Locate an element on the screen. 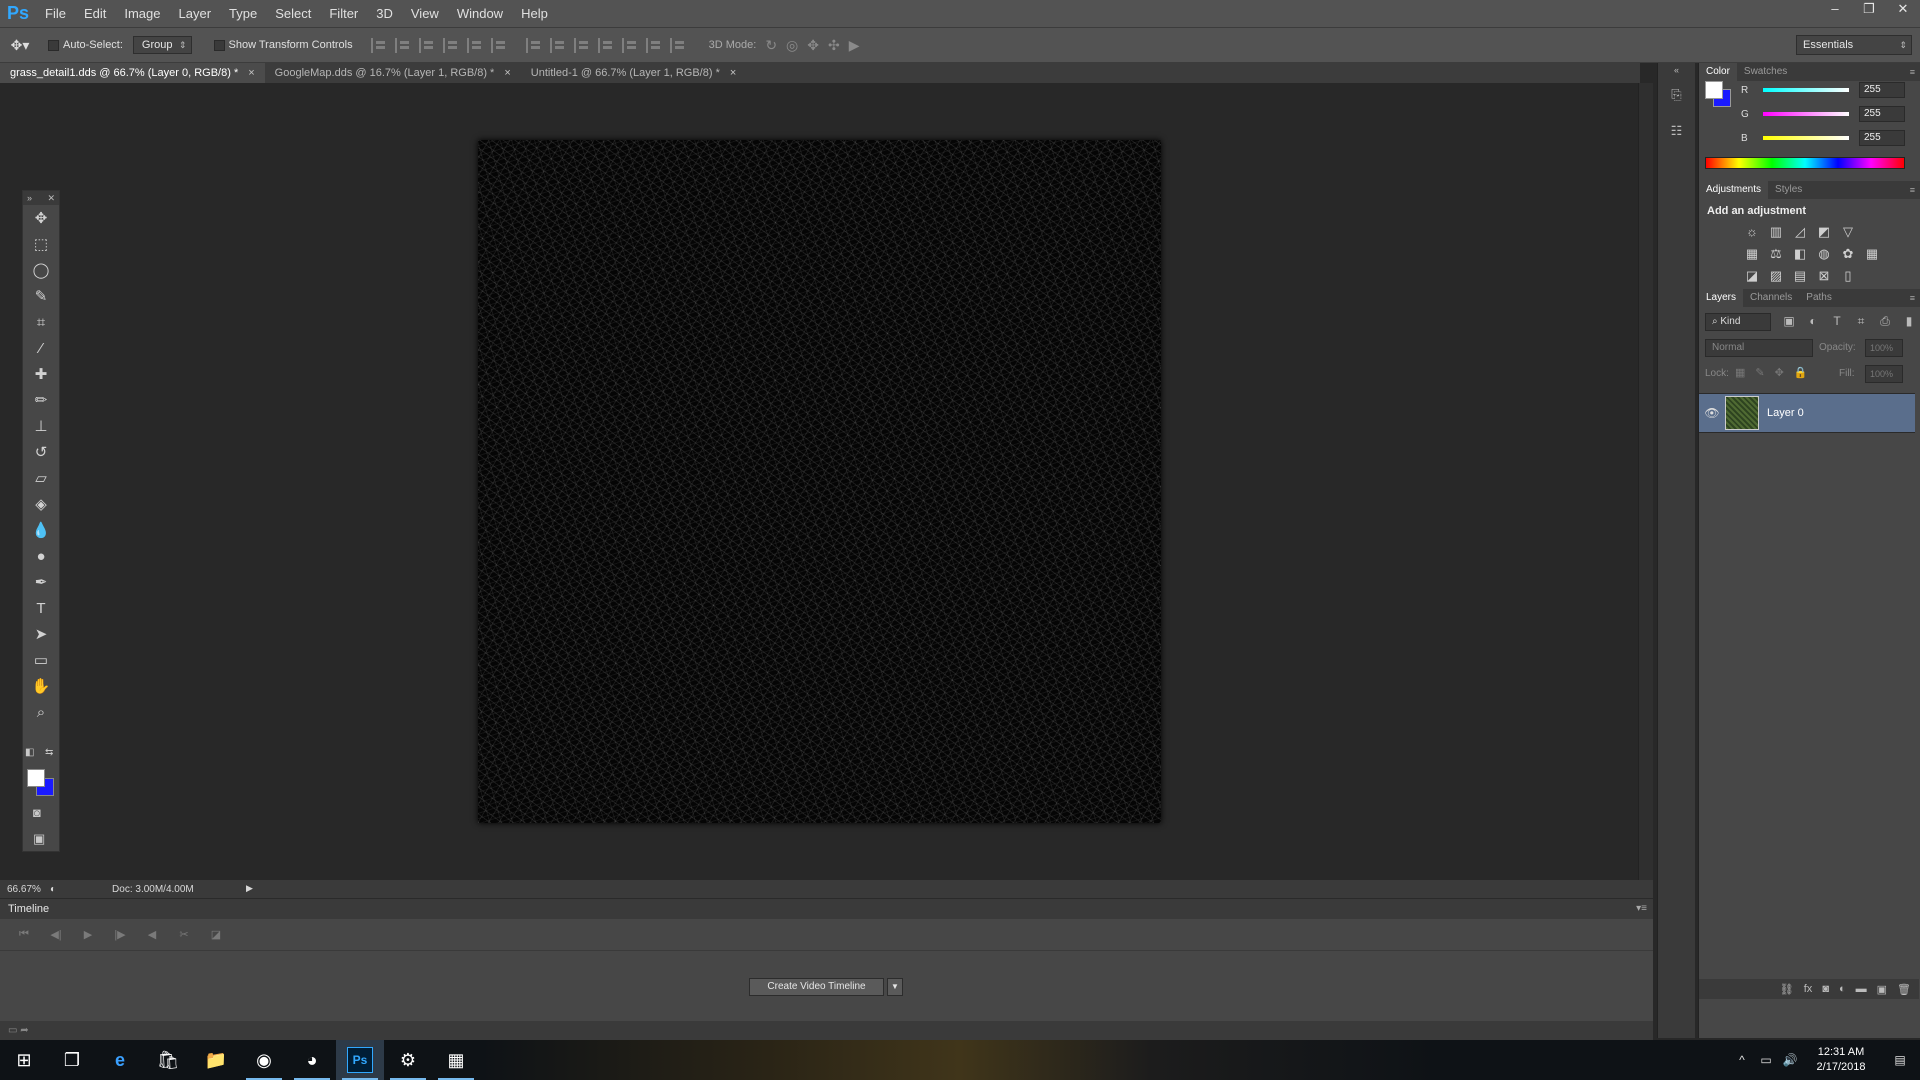 The image size is (1920, 1080). edge-icon: e is located at coordinates (120, 1060).